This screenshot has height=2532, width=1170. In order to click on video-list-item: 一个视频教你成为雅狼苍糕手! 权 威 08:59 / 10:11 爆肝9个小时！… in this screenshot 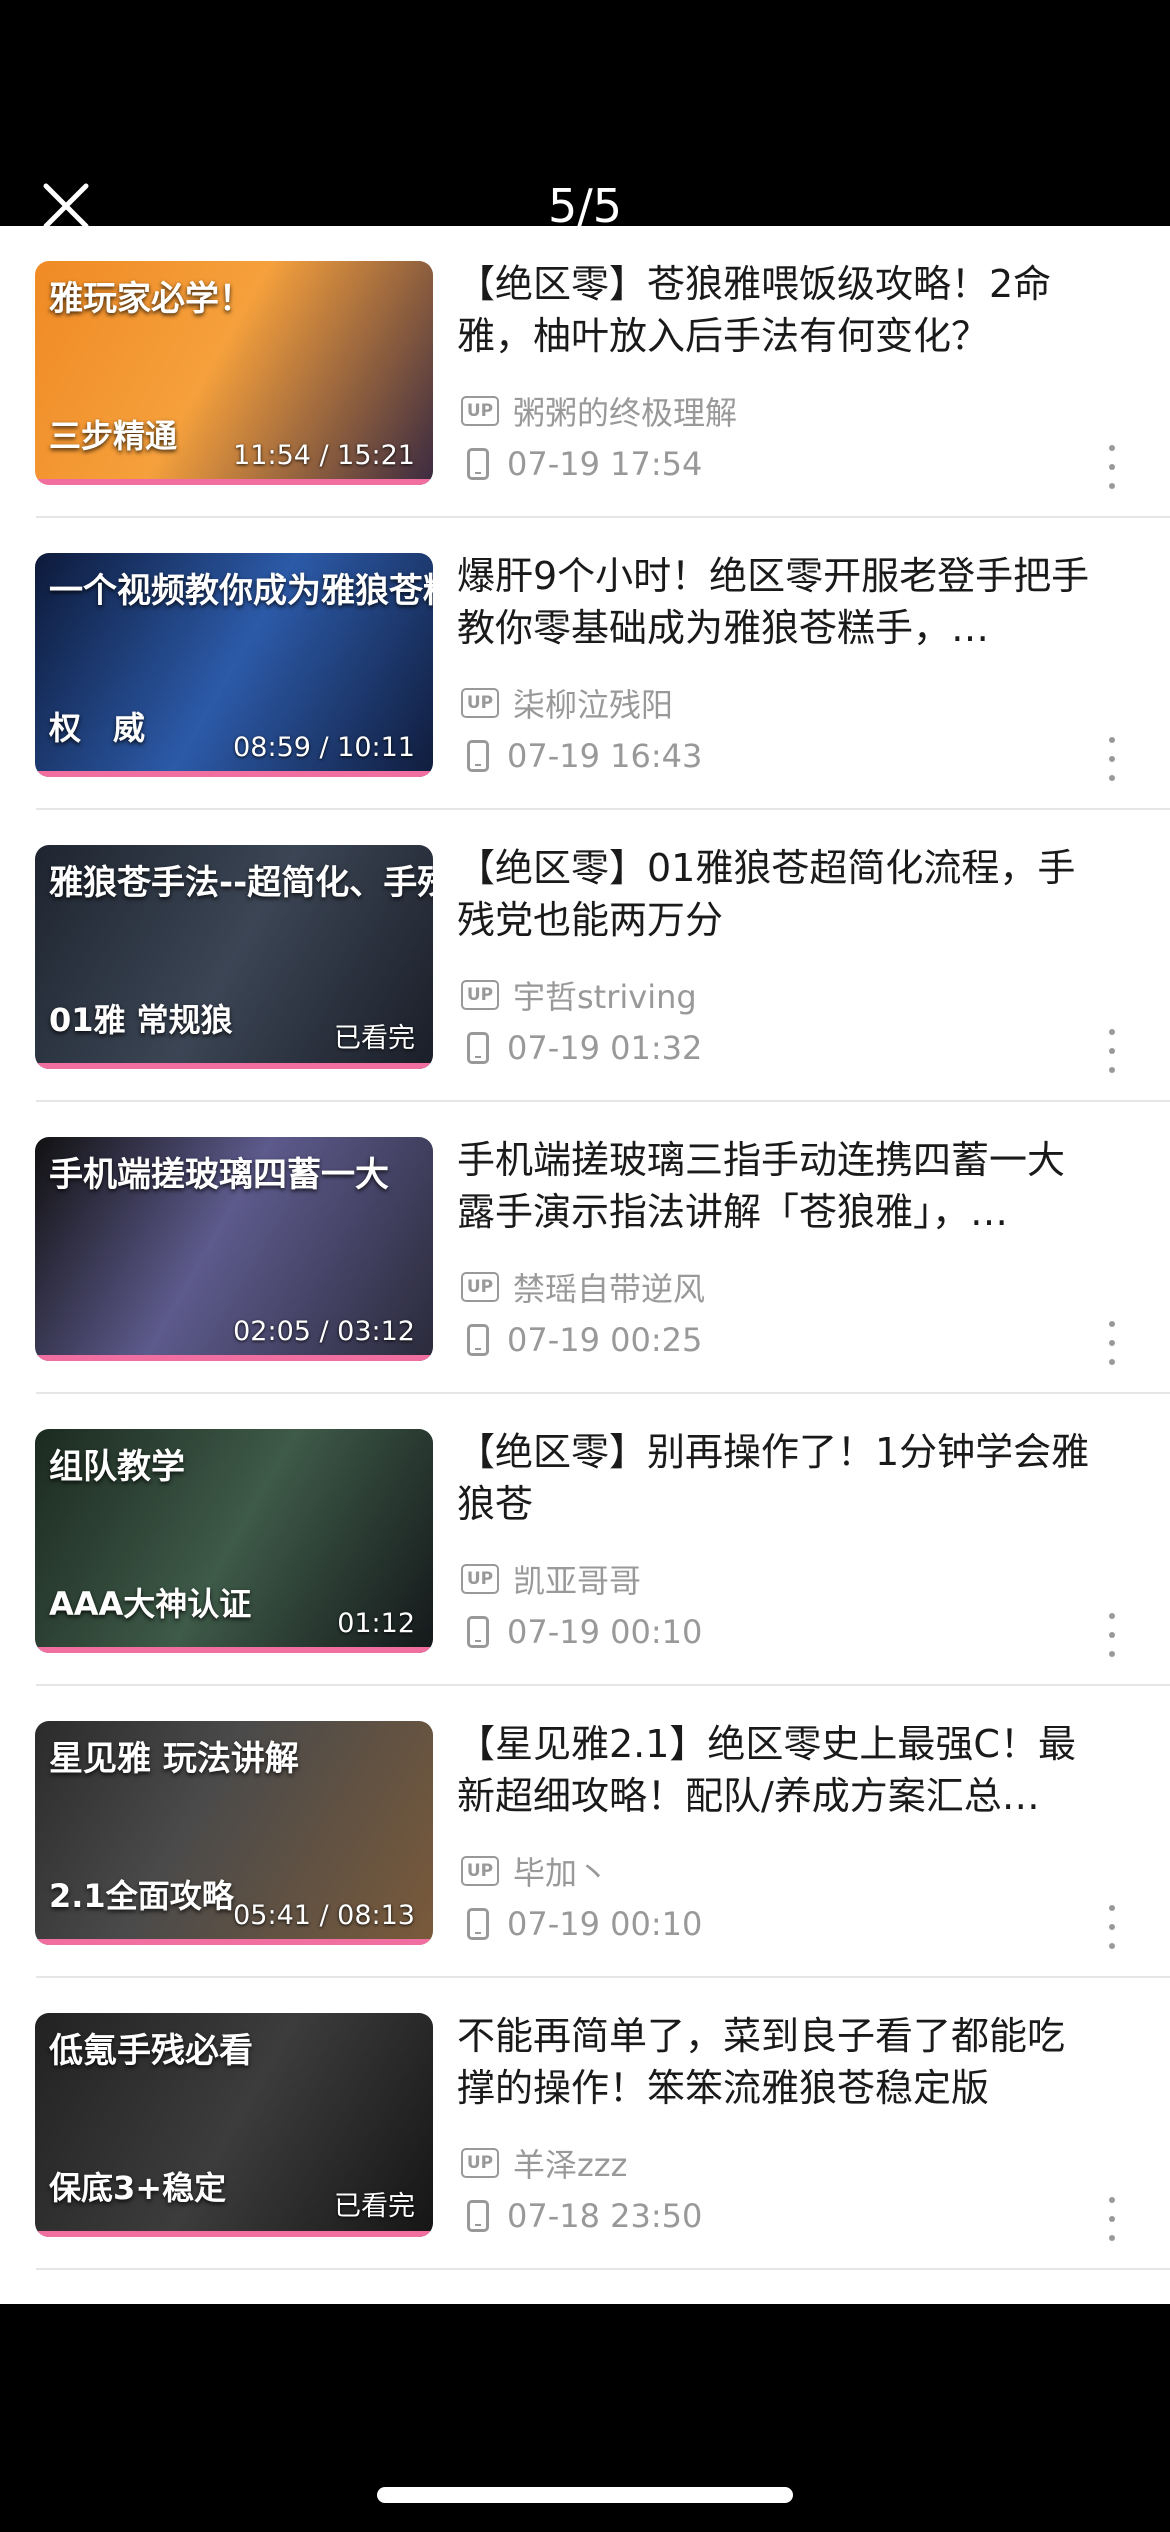, I will do `click(585, 664)`.